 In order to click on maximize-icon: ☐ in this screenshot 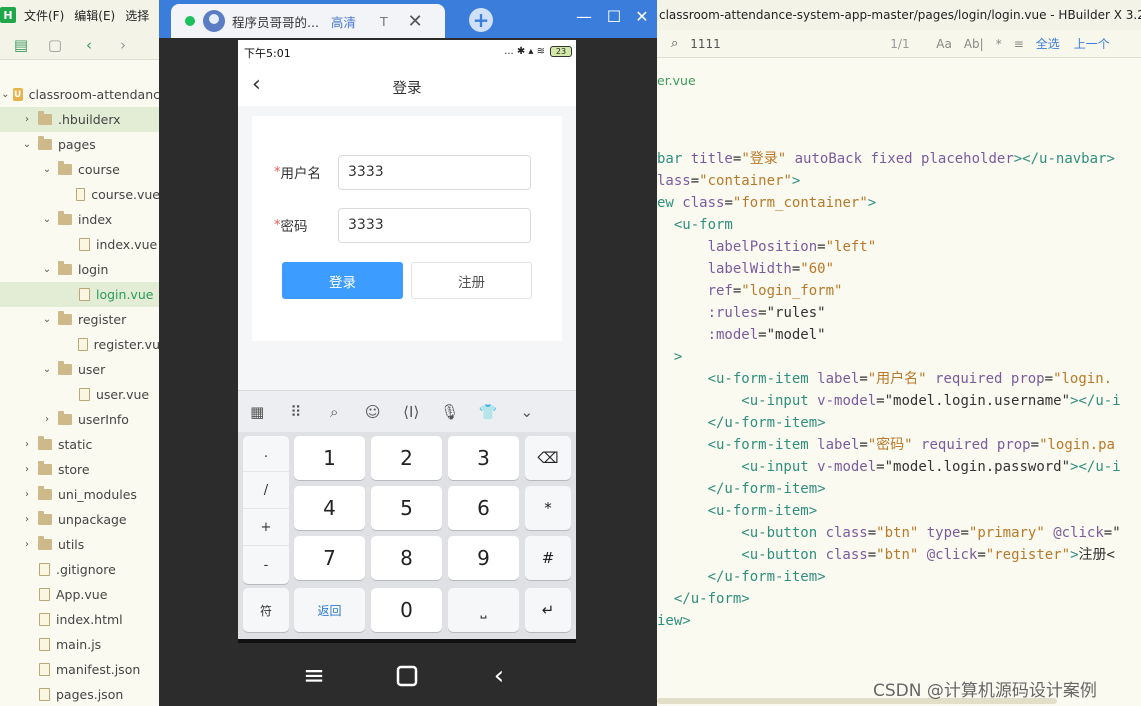, I will do `click(614, 16)`.